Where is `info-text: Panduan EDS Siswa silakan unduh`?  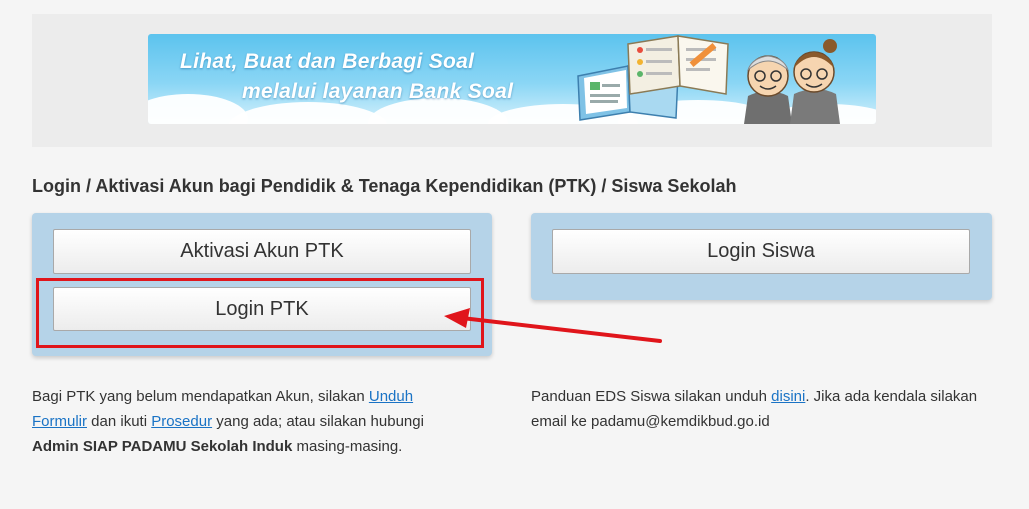 info-text: Panduan EDS Siswa silakan unduh is located at coordinates (651, 396).